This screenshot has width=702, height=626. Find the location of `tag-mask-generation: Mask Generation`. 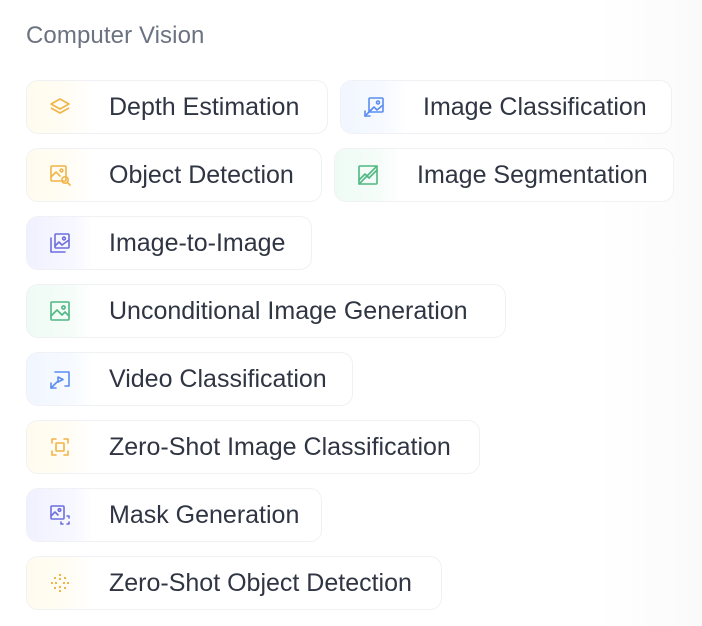

tag-mask-generation: Mask Generation is located at coordinates (174, 515).